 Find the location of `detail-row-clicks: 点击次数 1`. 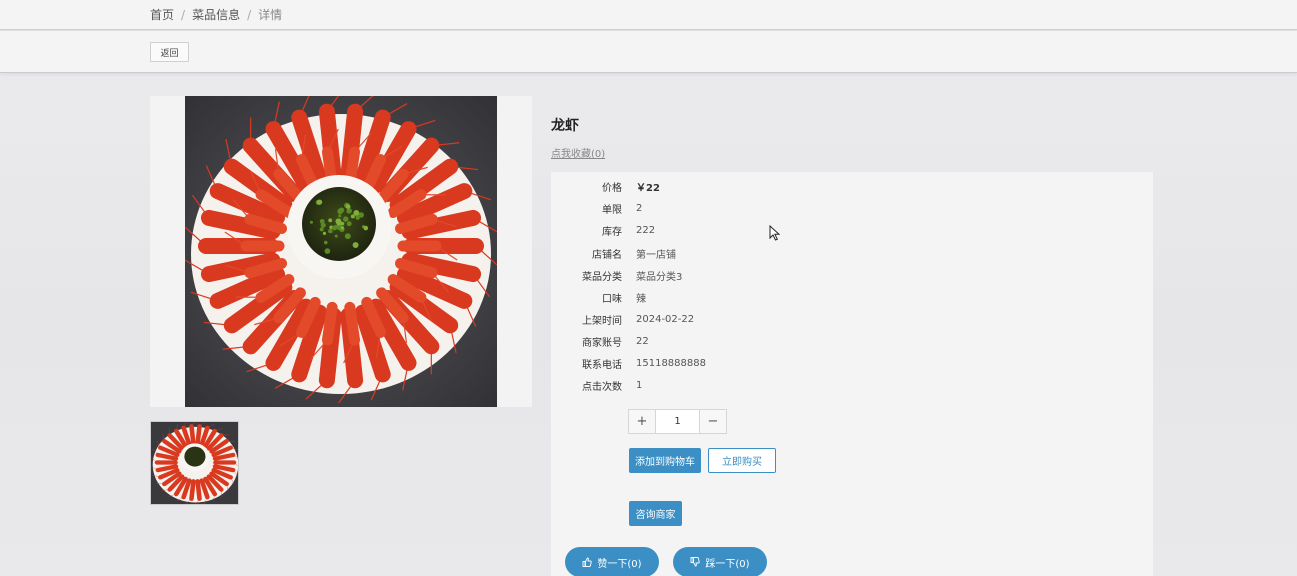

detail-row-clicks: 点击次数 1 is located at coordinates (701, 385).